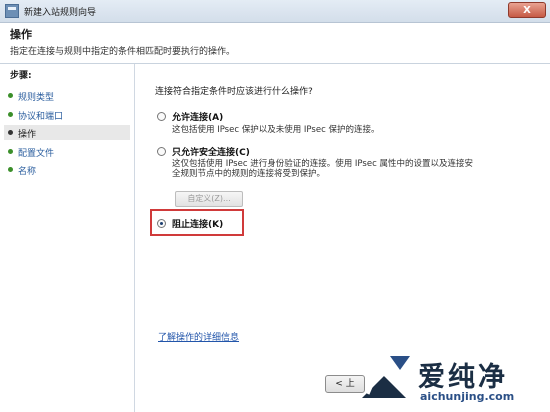 Image resolution: width=550 pixels, height=412 pixels. What do you see at coordinates (197, 223) in the screenshot?
I see `block-connection-label: 阻止连接(K)` at bounding box center [197, 223].